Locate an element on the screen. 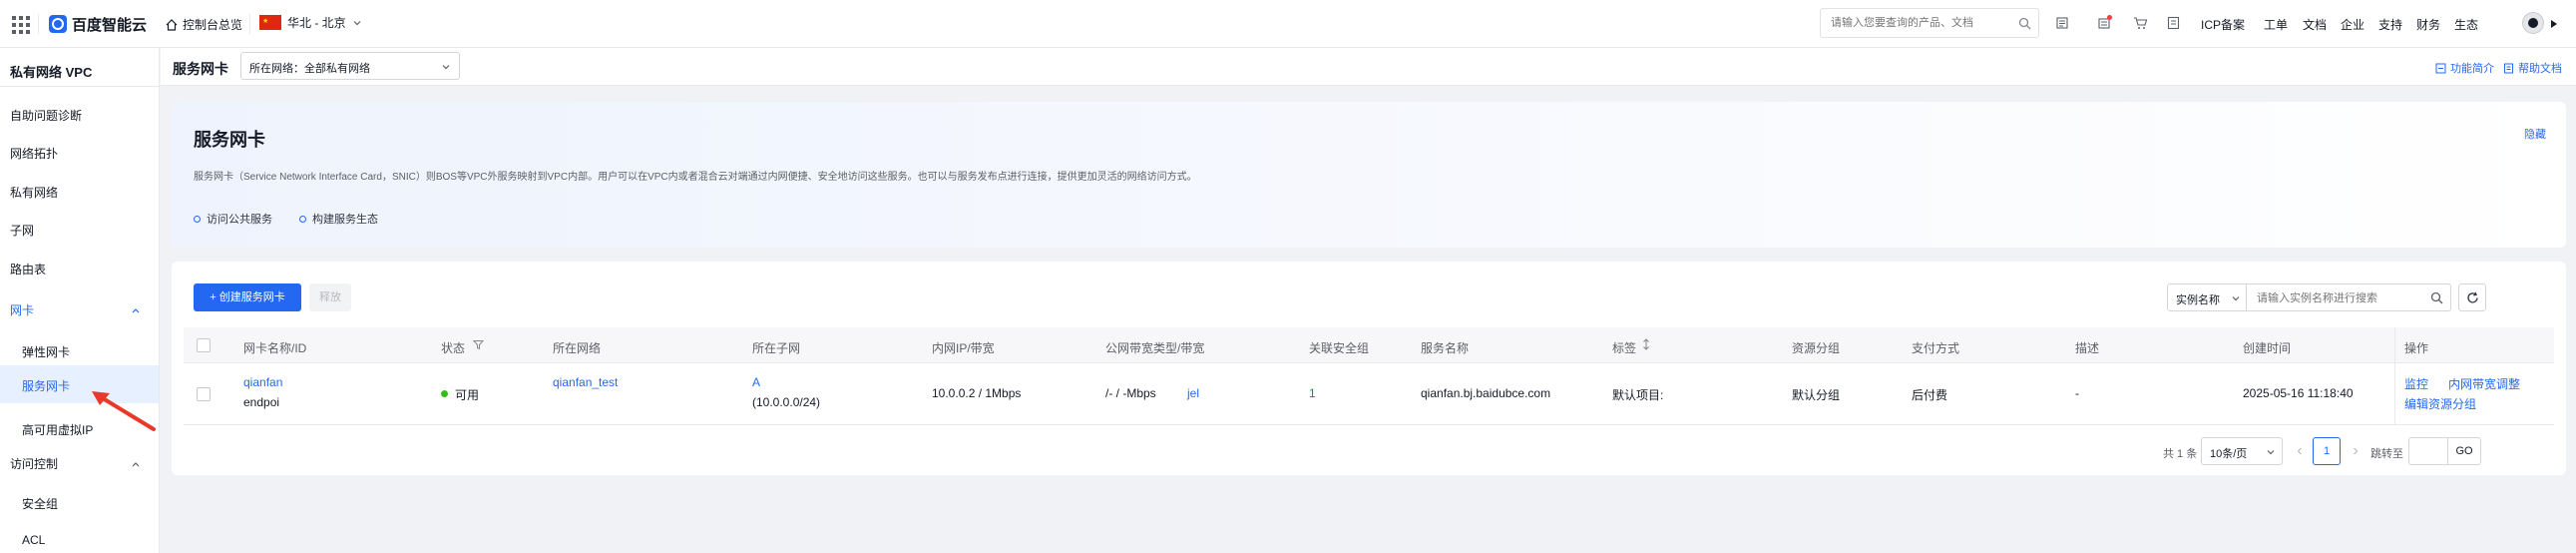  nic-id: endpoi is located at coordinates (261, 402).